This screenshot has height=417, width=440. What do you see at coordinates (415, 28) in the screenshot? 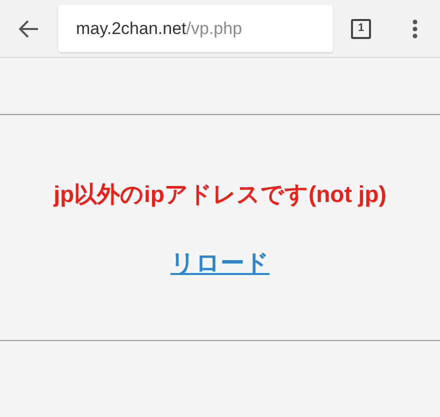
I see `more-menu-icon` at bounding box center [415, 28].